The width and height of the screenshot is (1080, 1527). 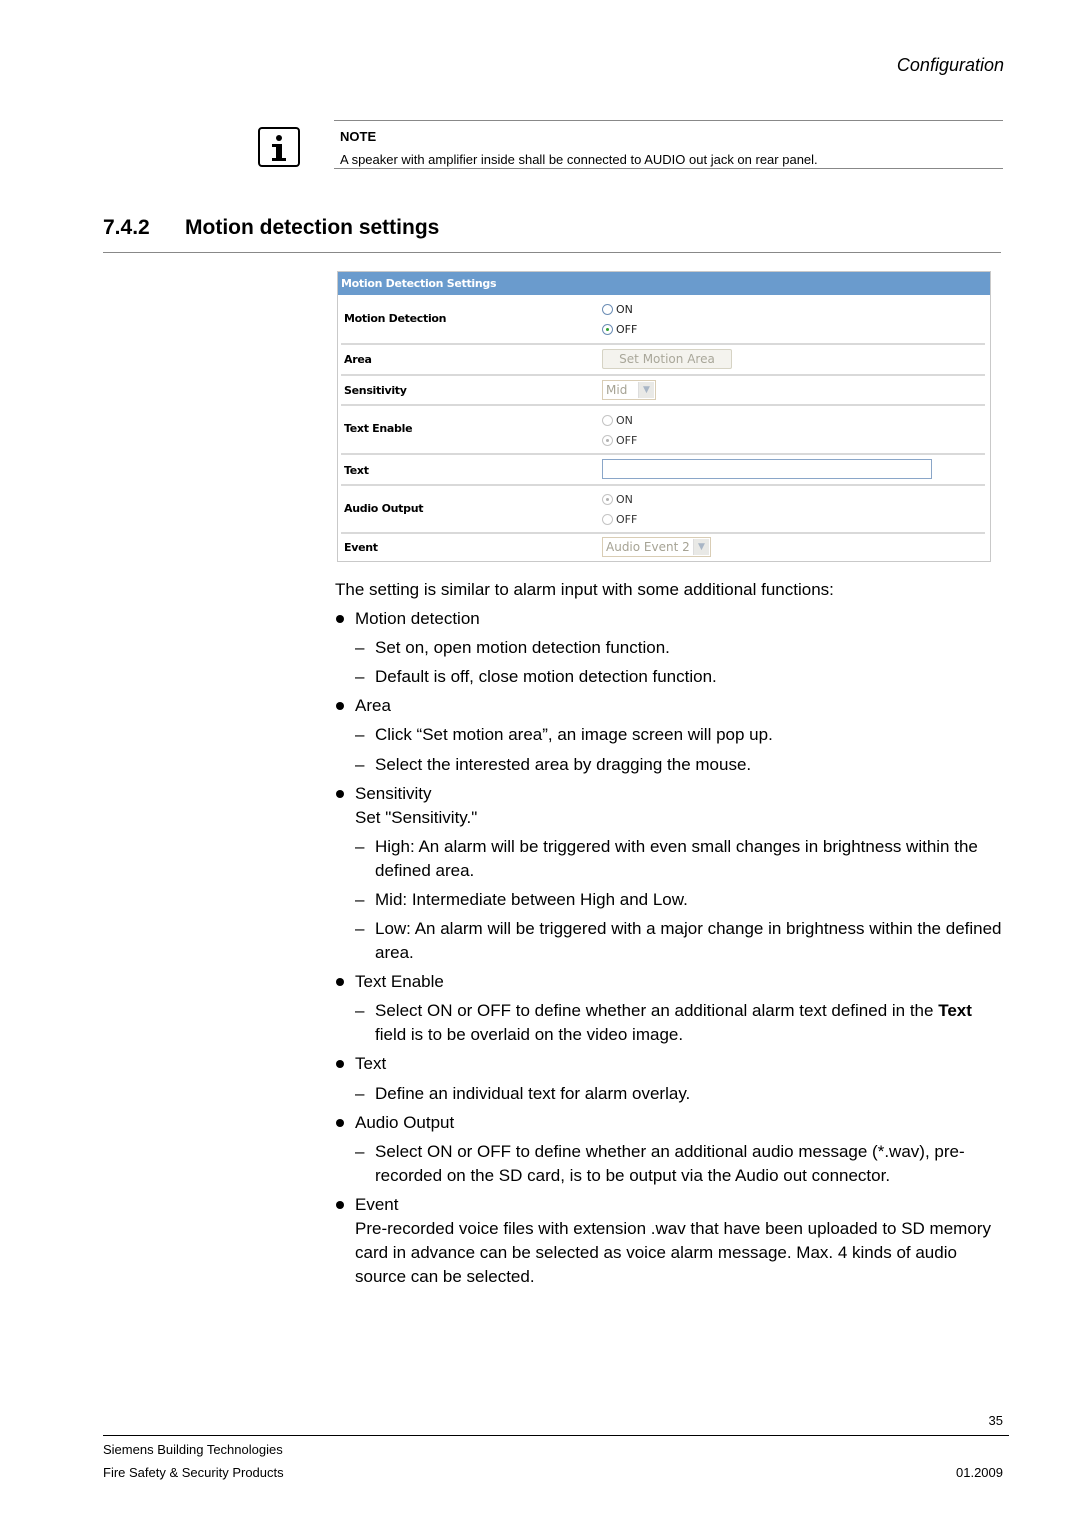 I want to click on sensitivity-select: Mid ▼, so click(x=629, y=390).